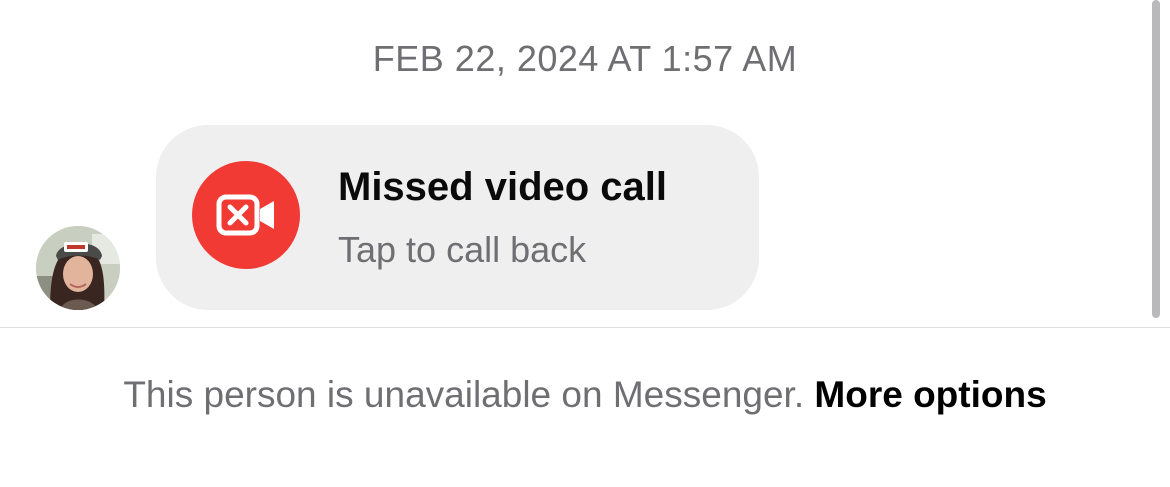 The width and height of the screenshot is (1170, 487). What do you see at coordinates (246, 215) in the screenshot?
I see `video-camera-x-icon` at bounding box center [246, 215].